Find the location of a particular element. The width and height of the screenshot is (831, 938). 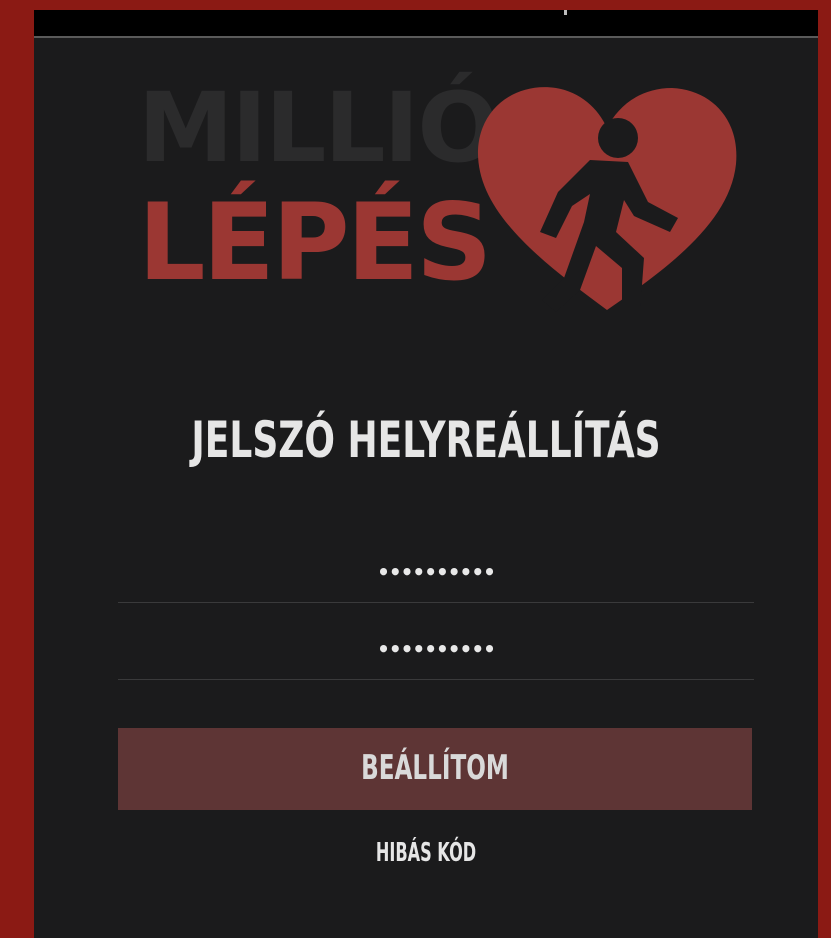

confirm-password-value: •••••••••• is located at coordinates (436, 649).